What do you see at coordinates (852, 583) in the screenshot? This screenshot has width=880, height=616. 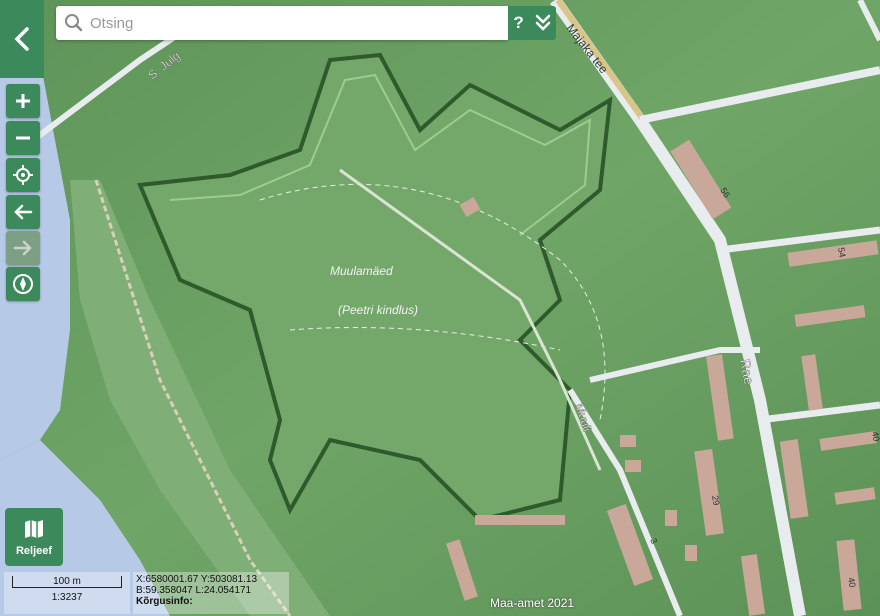 I see `label-house-40b: 40` at bounding box center [852, 583].